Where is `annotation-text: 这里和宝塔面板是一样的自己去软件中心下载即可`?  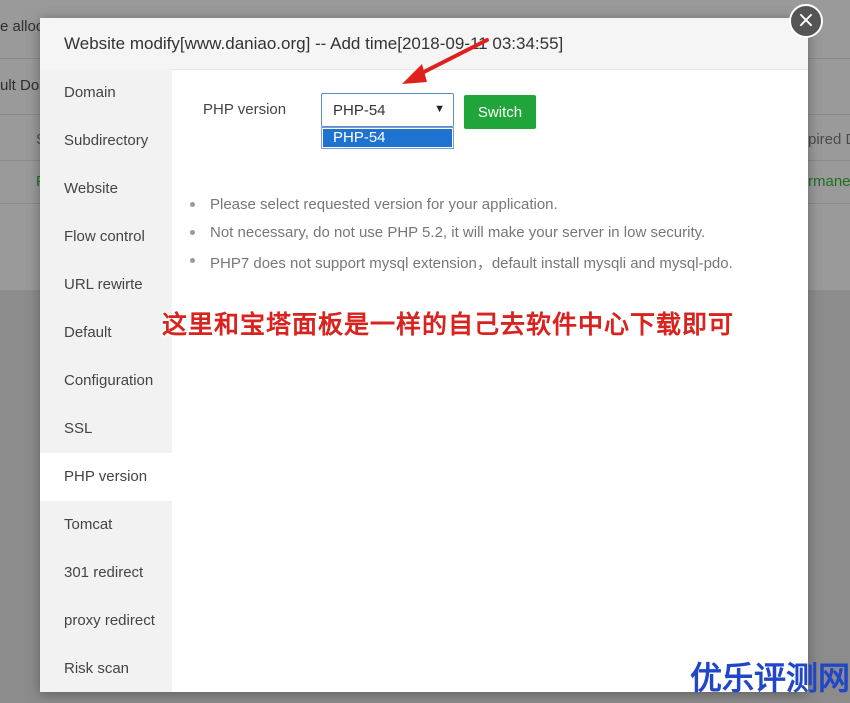
annotation-text: 这里和宝塔面板是一样的自己去软件中心下载即可 is located at coordinates (448, 324).